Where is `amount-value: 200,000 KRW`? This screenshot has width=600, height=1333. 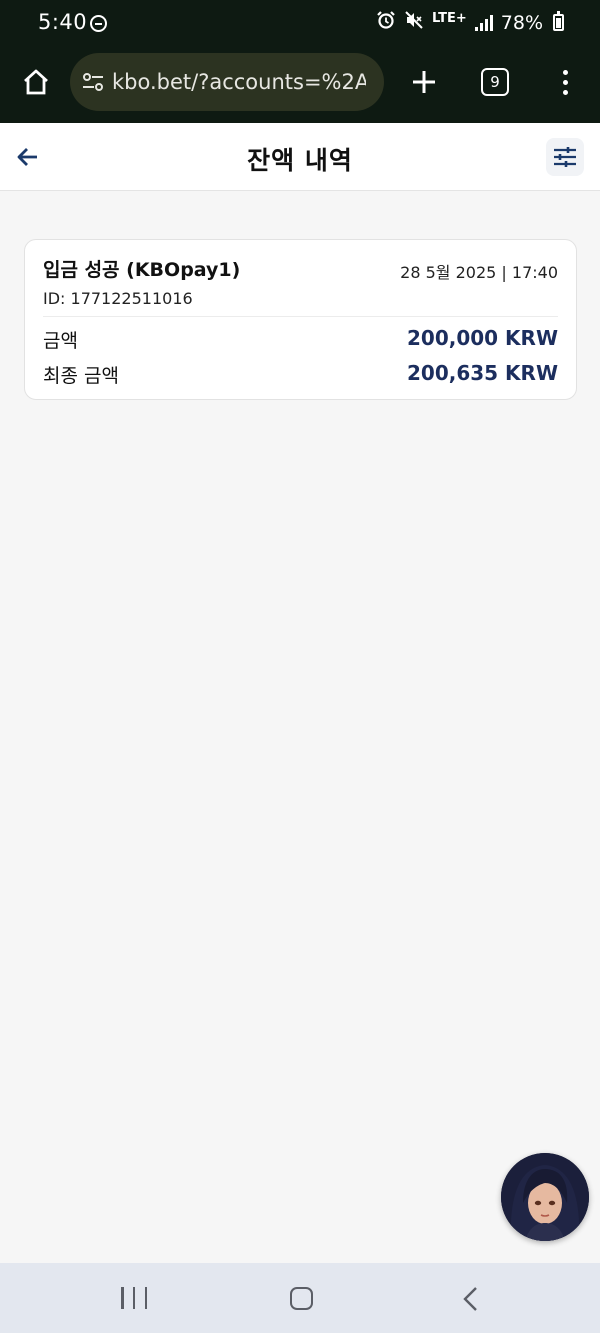 amount-value: 200,000 KRW is located at coordinates (482, 338).